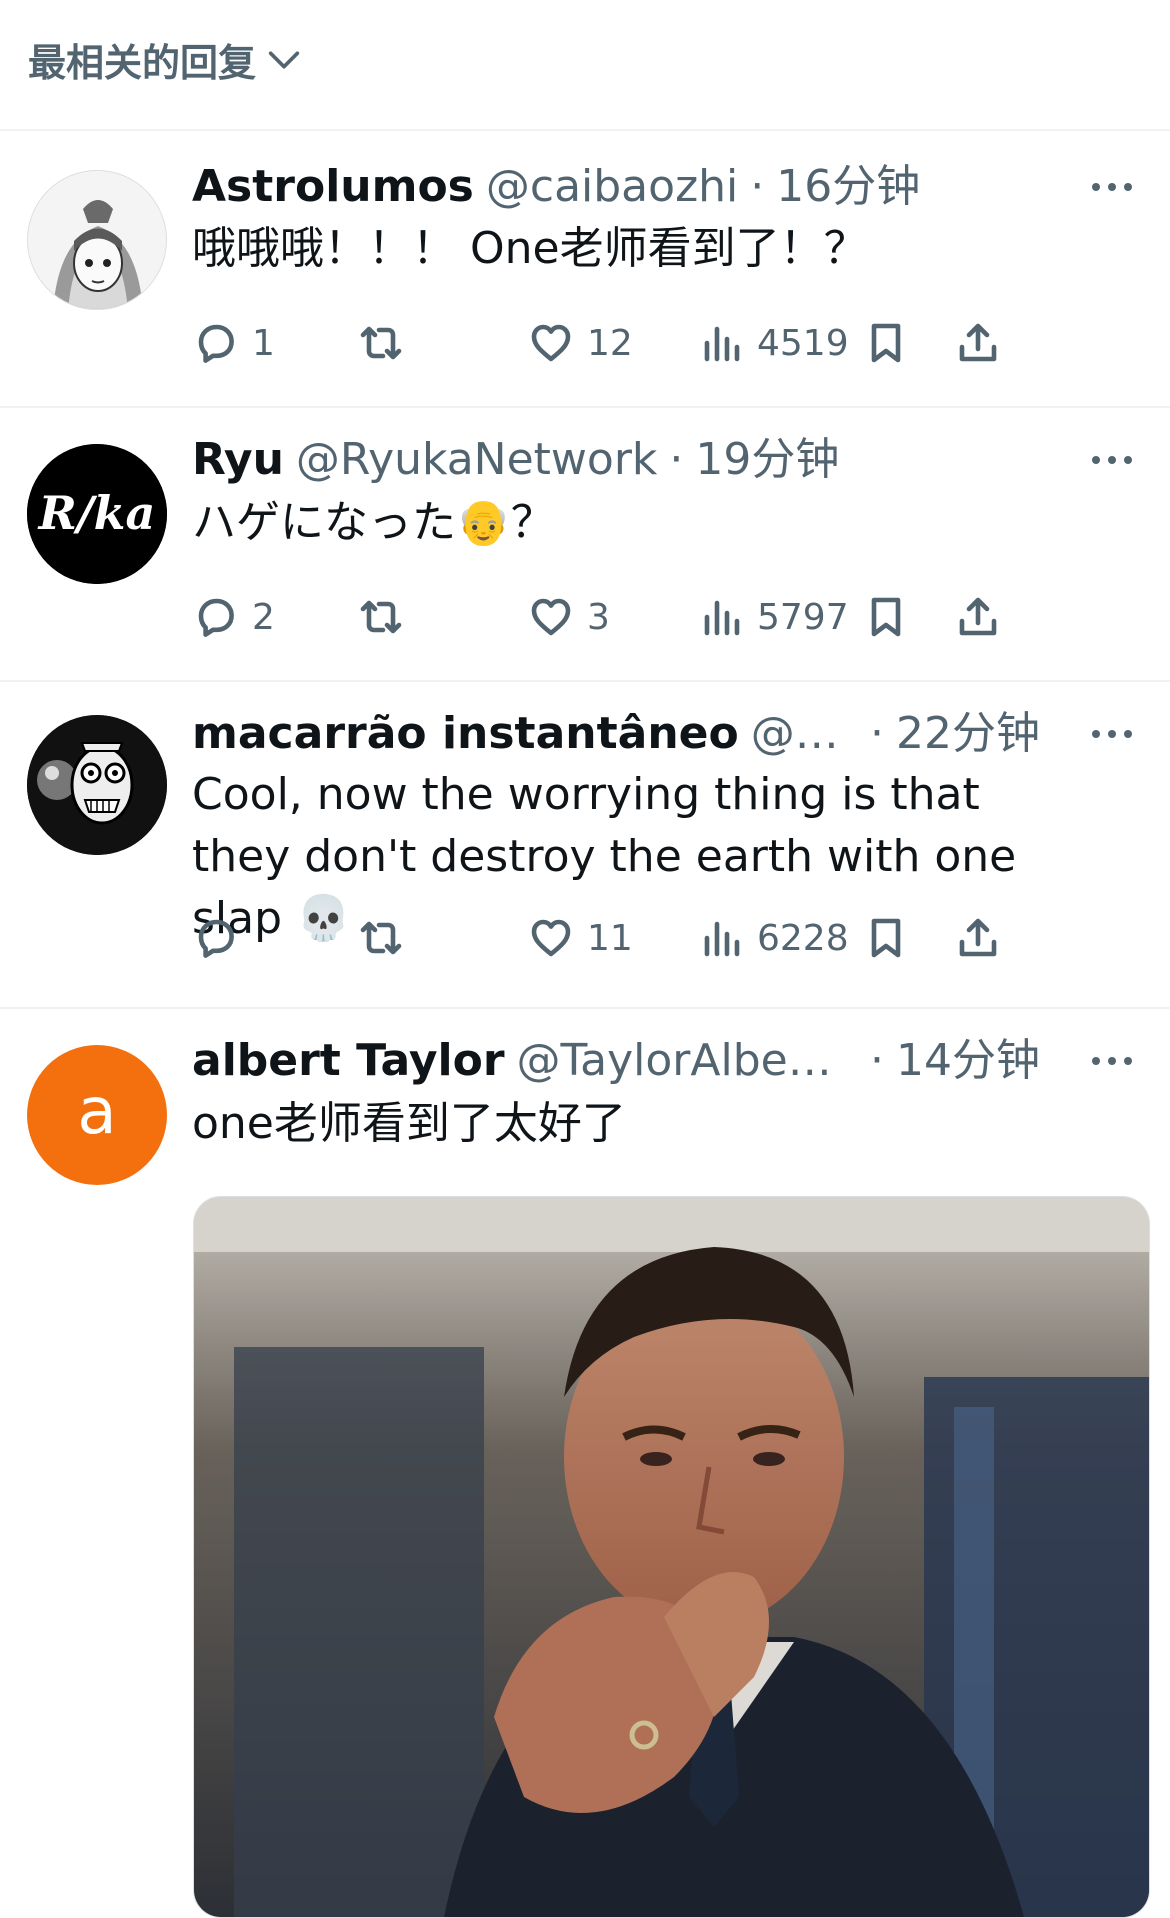 The height and width of the screenshot is (1918, 1170). I want to click on reply-header: macarrão instantâneo @shitp... · 22分钟, so click(616, 734).